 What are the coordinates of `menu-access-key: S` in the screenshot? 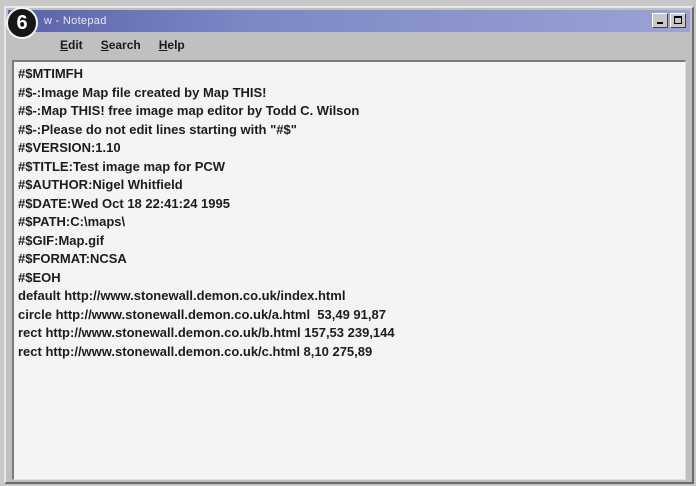 It's located at (104, 45).